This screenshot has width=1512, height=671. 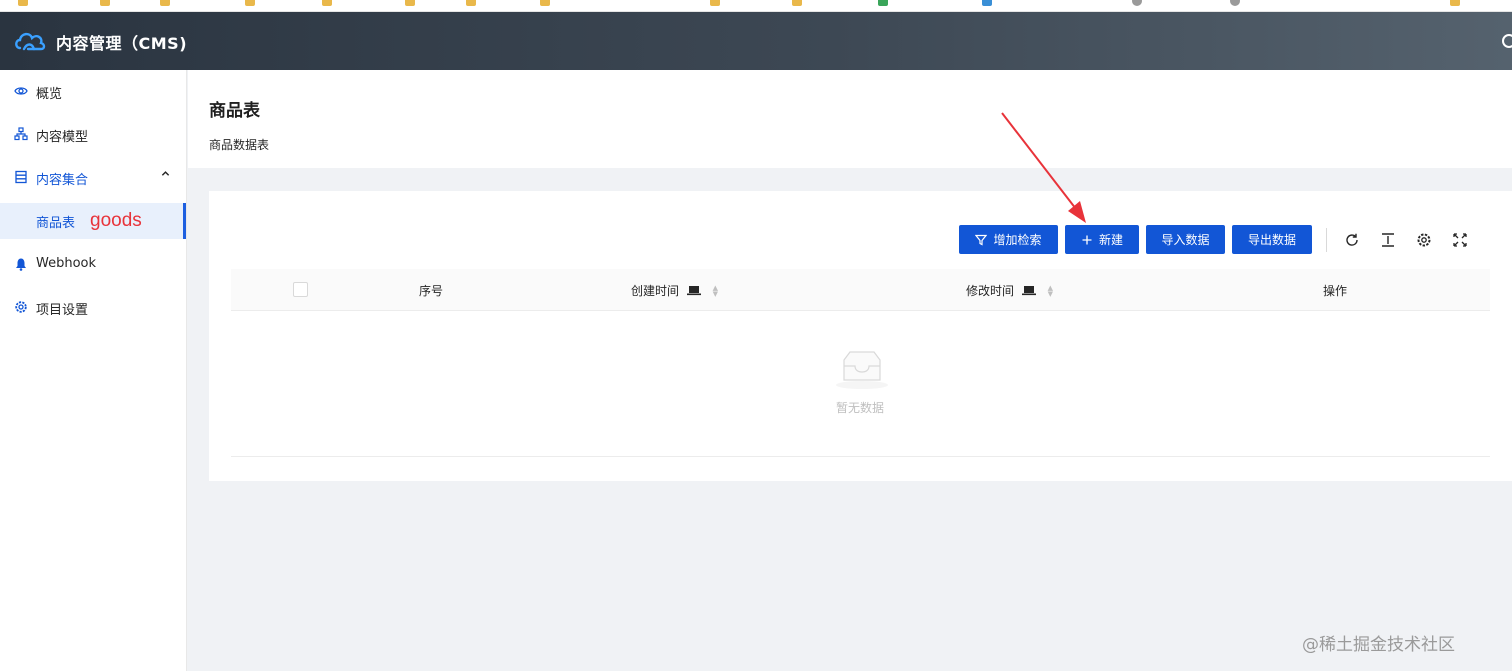 What do you see at coordinates (30, 41) in the screenshot?
I see `cloud-logo-icon` at bounding box center [30, 41].